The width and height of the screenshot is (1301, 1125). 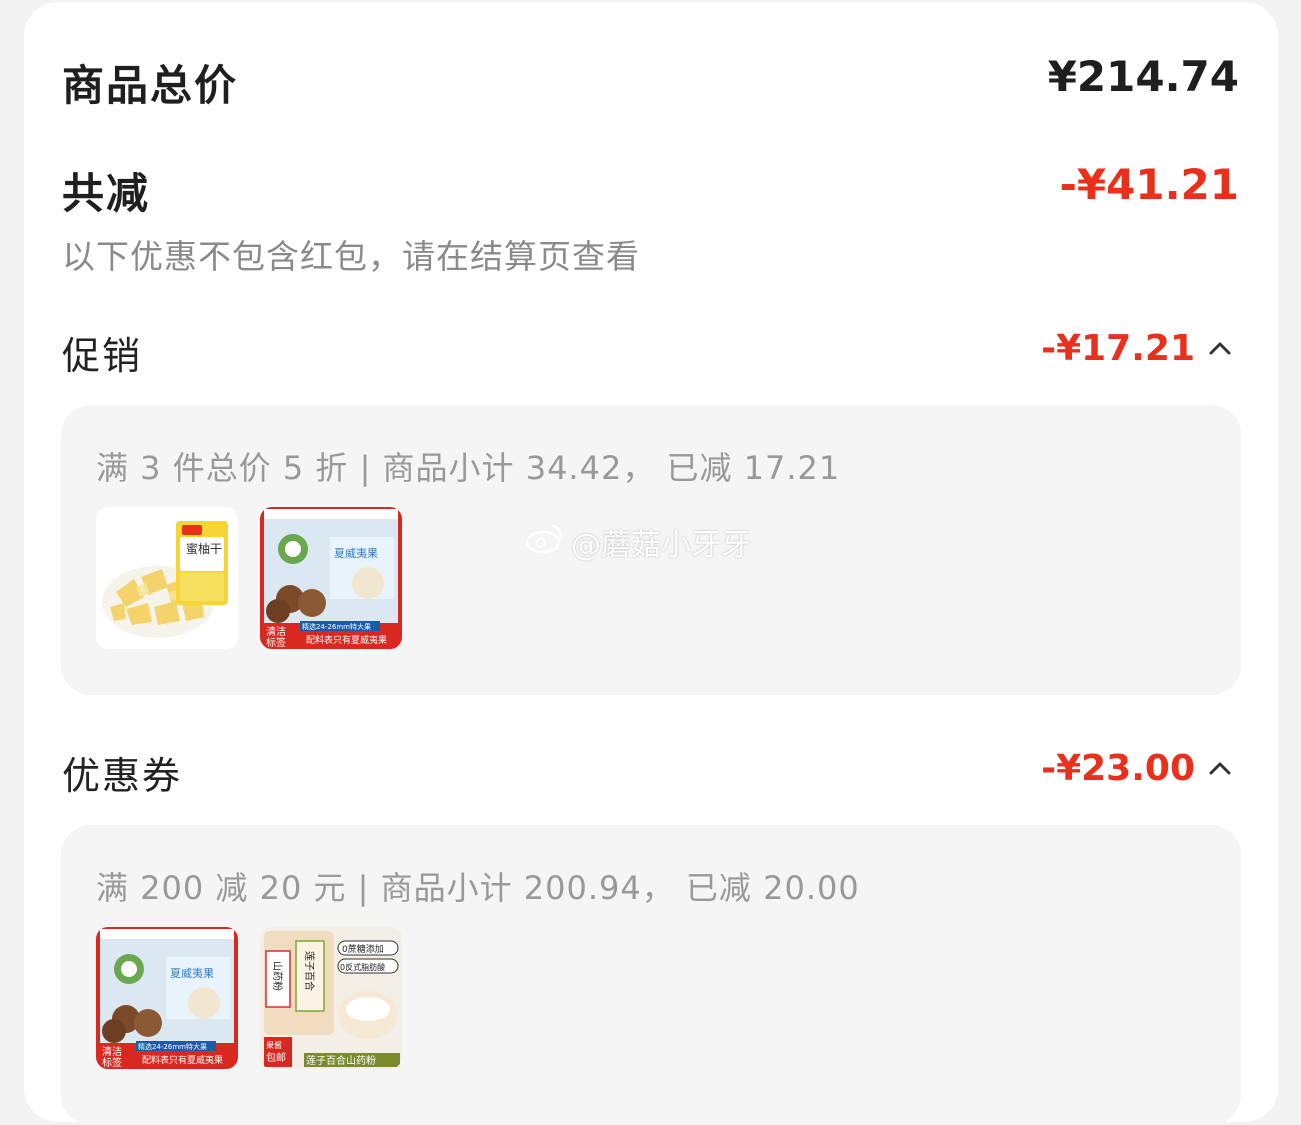 What do you see at coordinates (112, 1051) in the screenshot?
I see `macadamia-badge-2a: 清洁` at bounding box center [112, 1051].